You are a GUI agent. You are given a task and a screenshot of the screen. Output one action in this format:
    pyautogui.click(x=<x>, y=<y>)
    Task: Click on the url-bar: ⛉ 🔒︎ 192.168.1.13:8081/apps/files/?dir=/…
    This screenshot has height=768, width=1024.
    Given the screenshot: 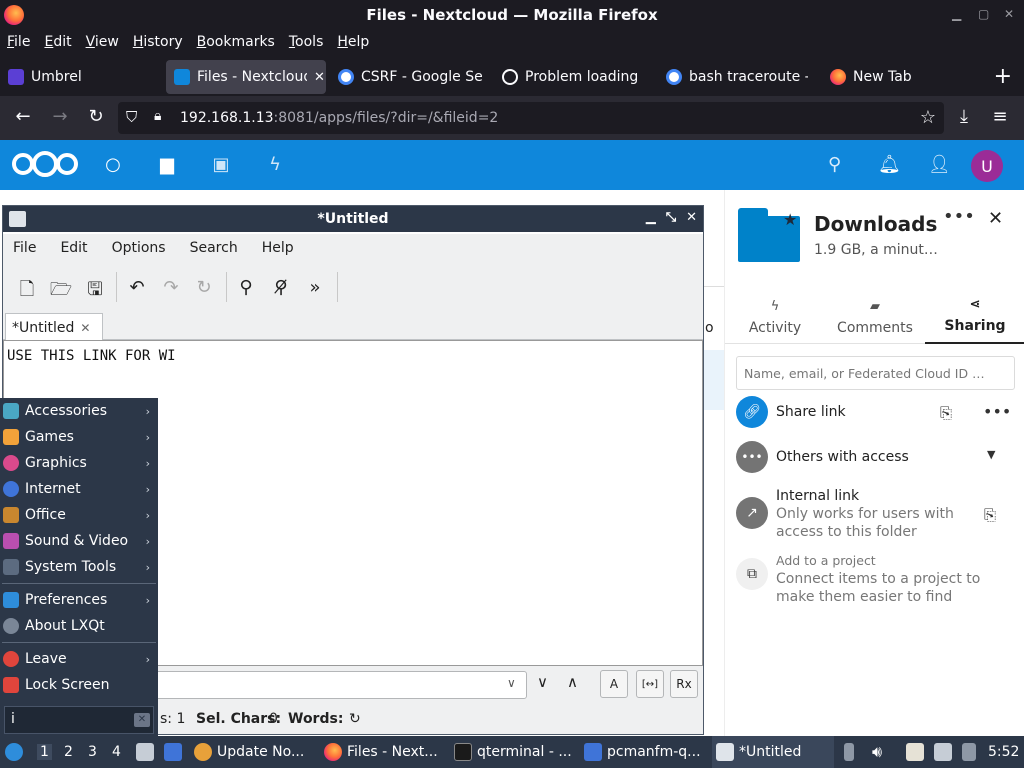 What is the action you would take?
    pyautogui.click(x=531, y=118)
    